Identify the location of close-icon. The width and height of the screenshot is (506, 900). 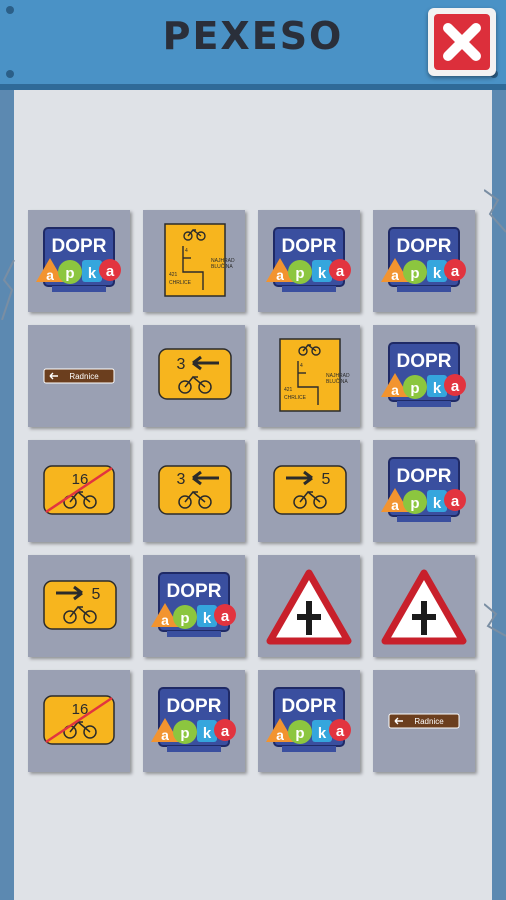
(462, 42).